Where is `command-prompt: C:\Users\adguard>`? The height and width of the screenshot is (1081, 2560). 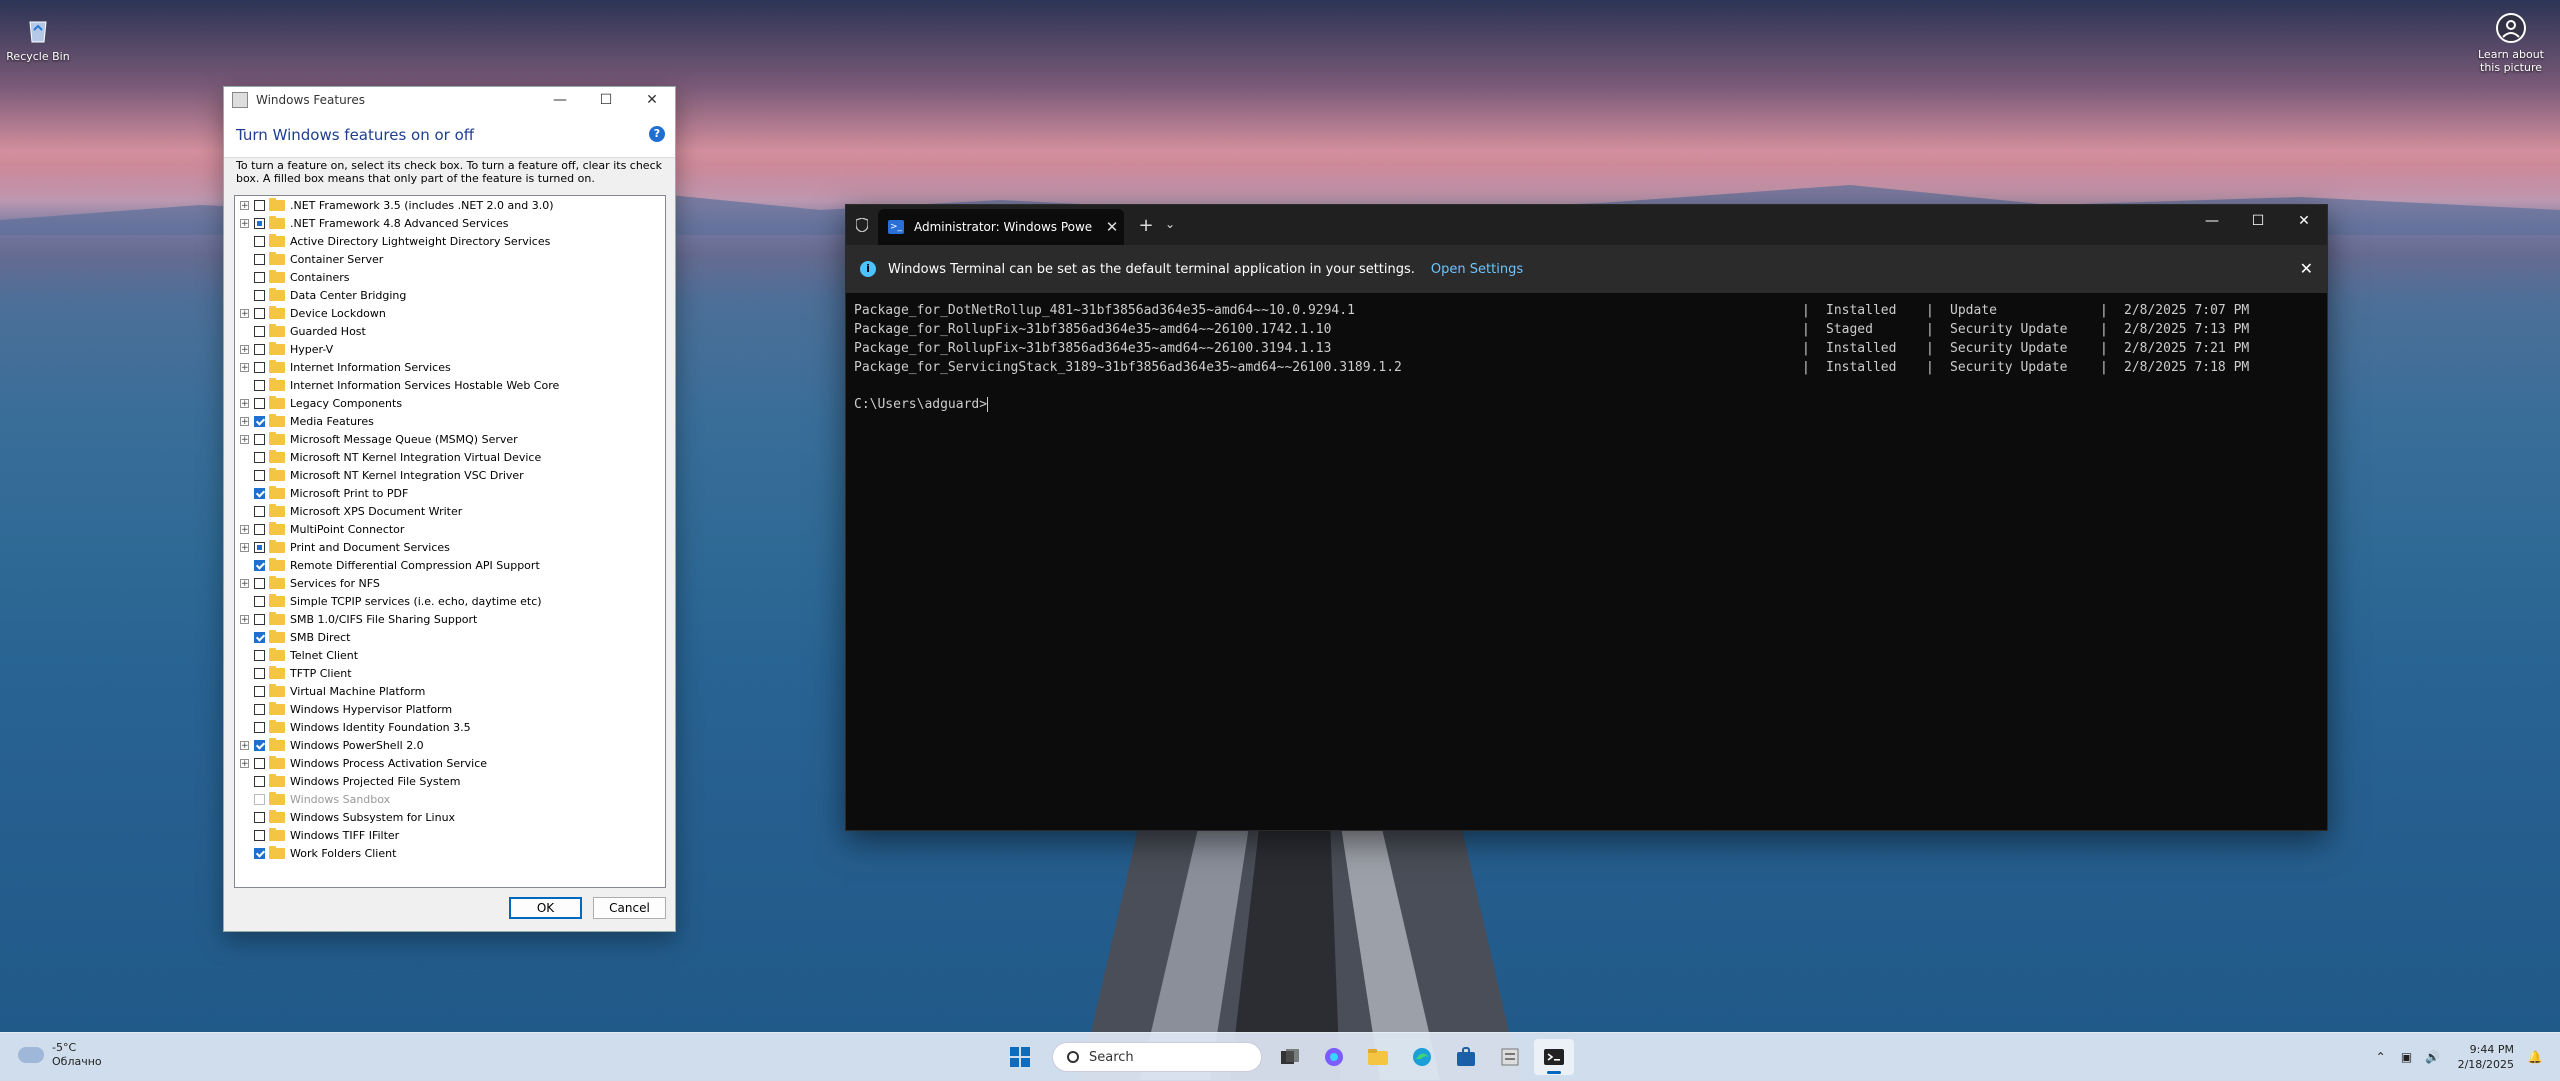
command-prompt: C:\Users\adguard> is located at coordinates (1584, 404).